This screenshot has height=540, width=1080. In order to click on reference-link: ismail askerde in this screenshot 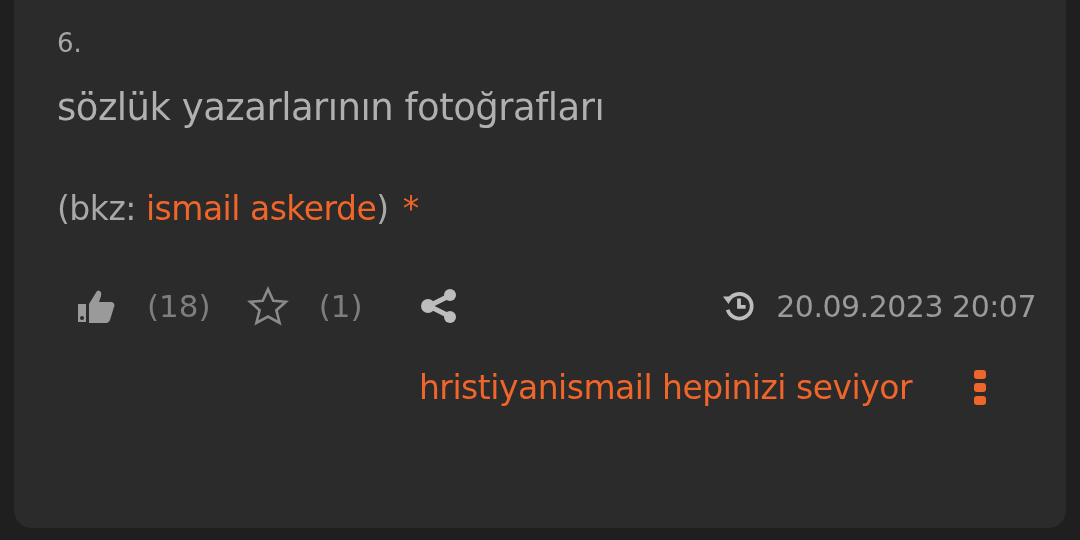, I will do `click(261, 208)`.